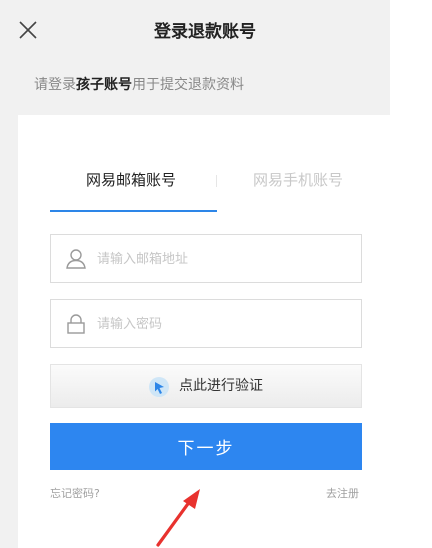 The height and width of the screenshot is (548, 432). What do you see at coordinates (133, 211) in the screenshot?
I see `active-tab-indicator` at bounding box center [133, 211].